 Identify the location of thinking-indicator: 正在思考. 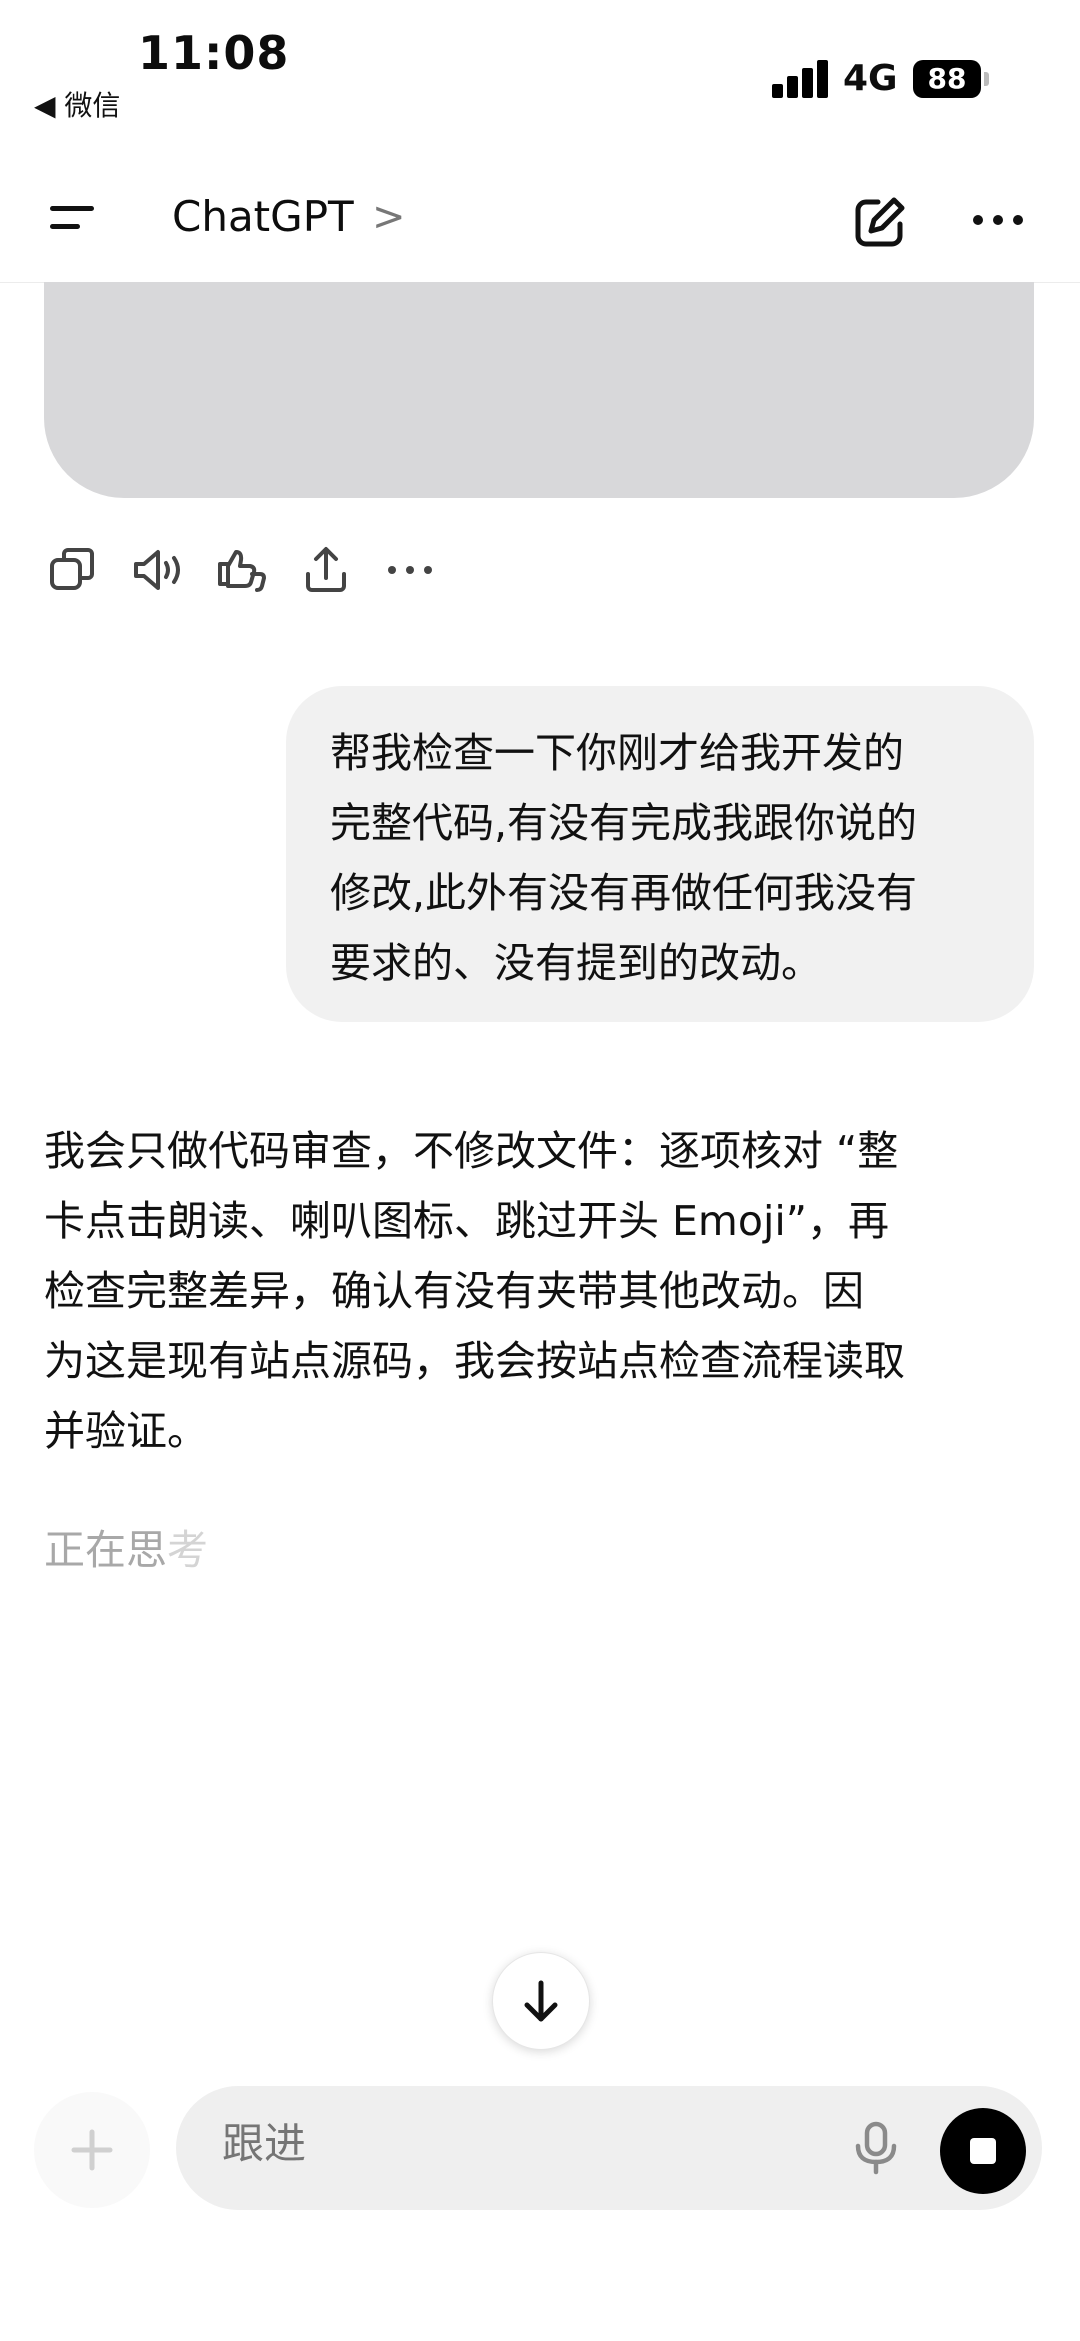
(126, 1546).